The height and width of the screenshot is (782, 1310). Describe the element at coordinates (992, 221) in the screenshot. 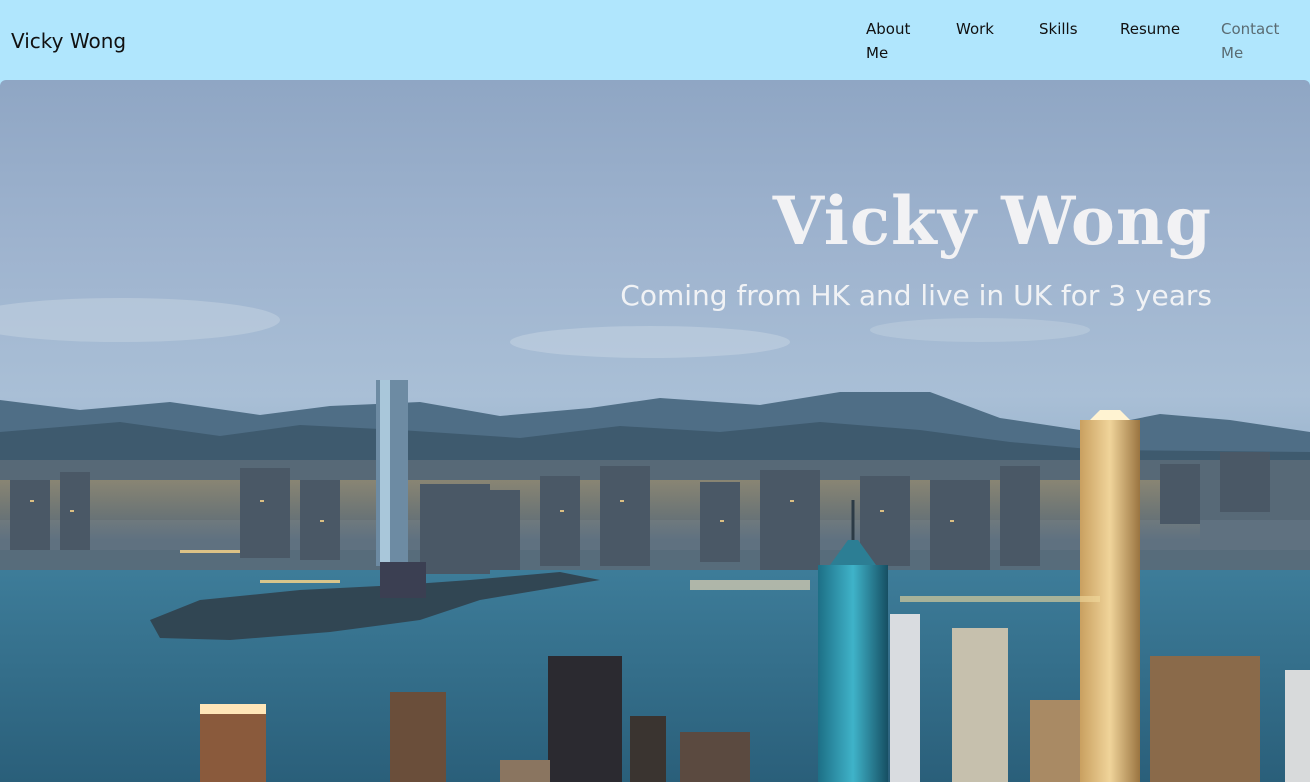

I see `hero-title: Vicky Wong` at that location.